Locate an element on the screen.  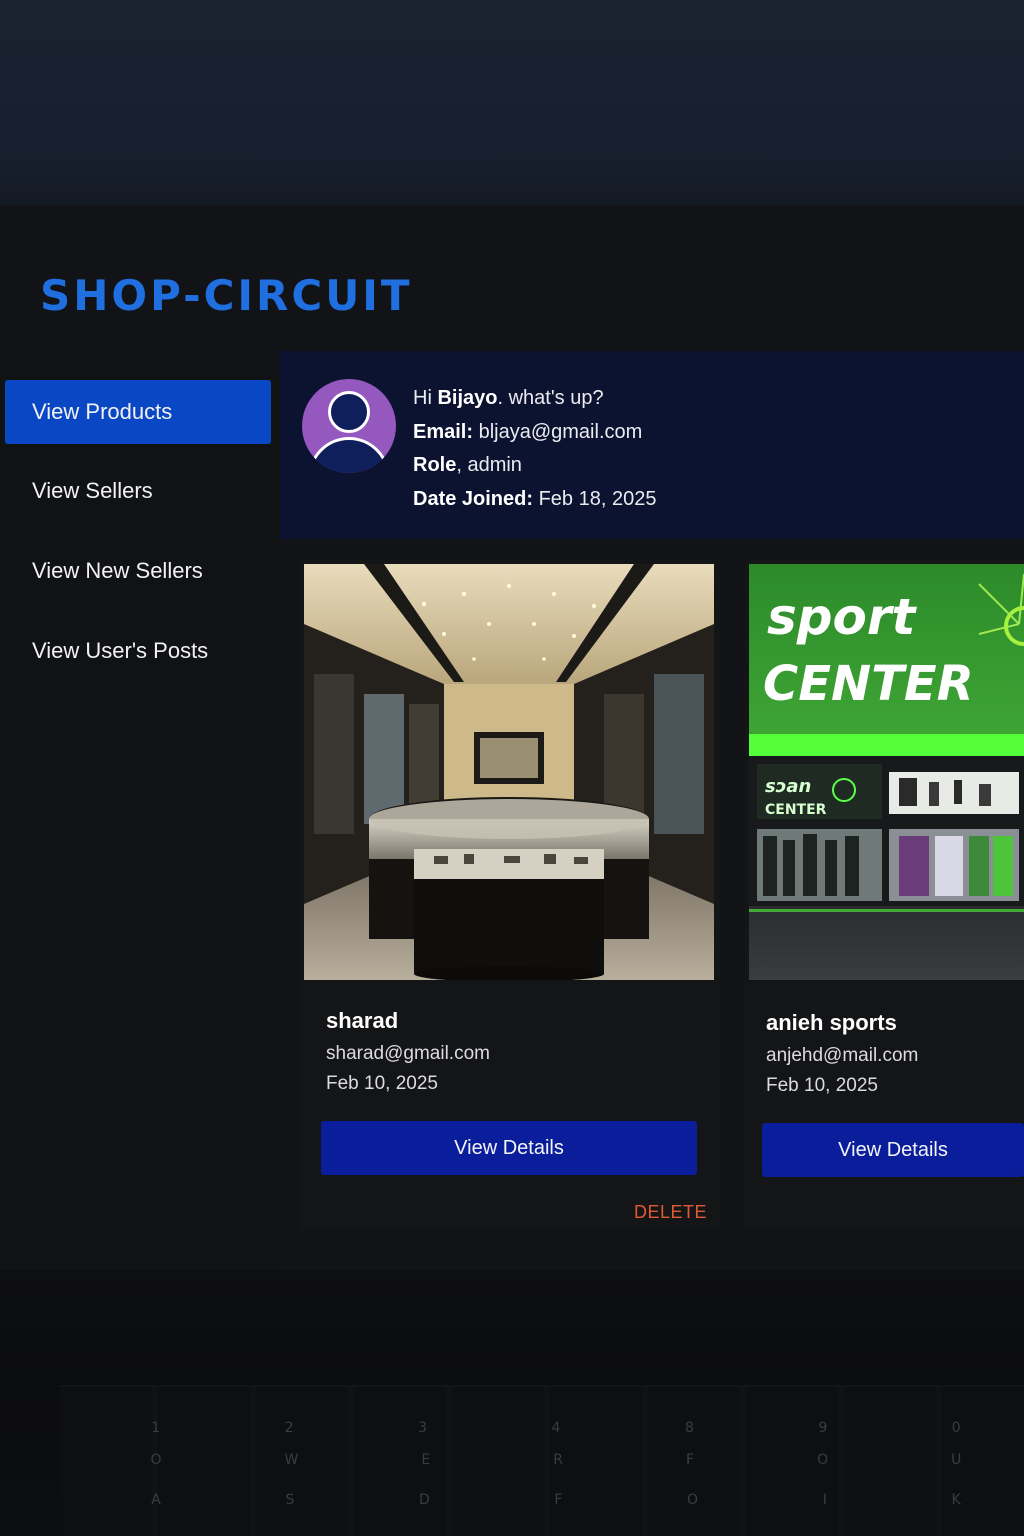
store-sign-center: CENTER is located at coordinates (796, 810).